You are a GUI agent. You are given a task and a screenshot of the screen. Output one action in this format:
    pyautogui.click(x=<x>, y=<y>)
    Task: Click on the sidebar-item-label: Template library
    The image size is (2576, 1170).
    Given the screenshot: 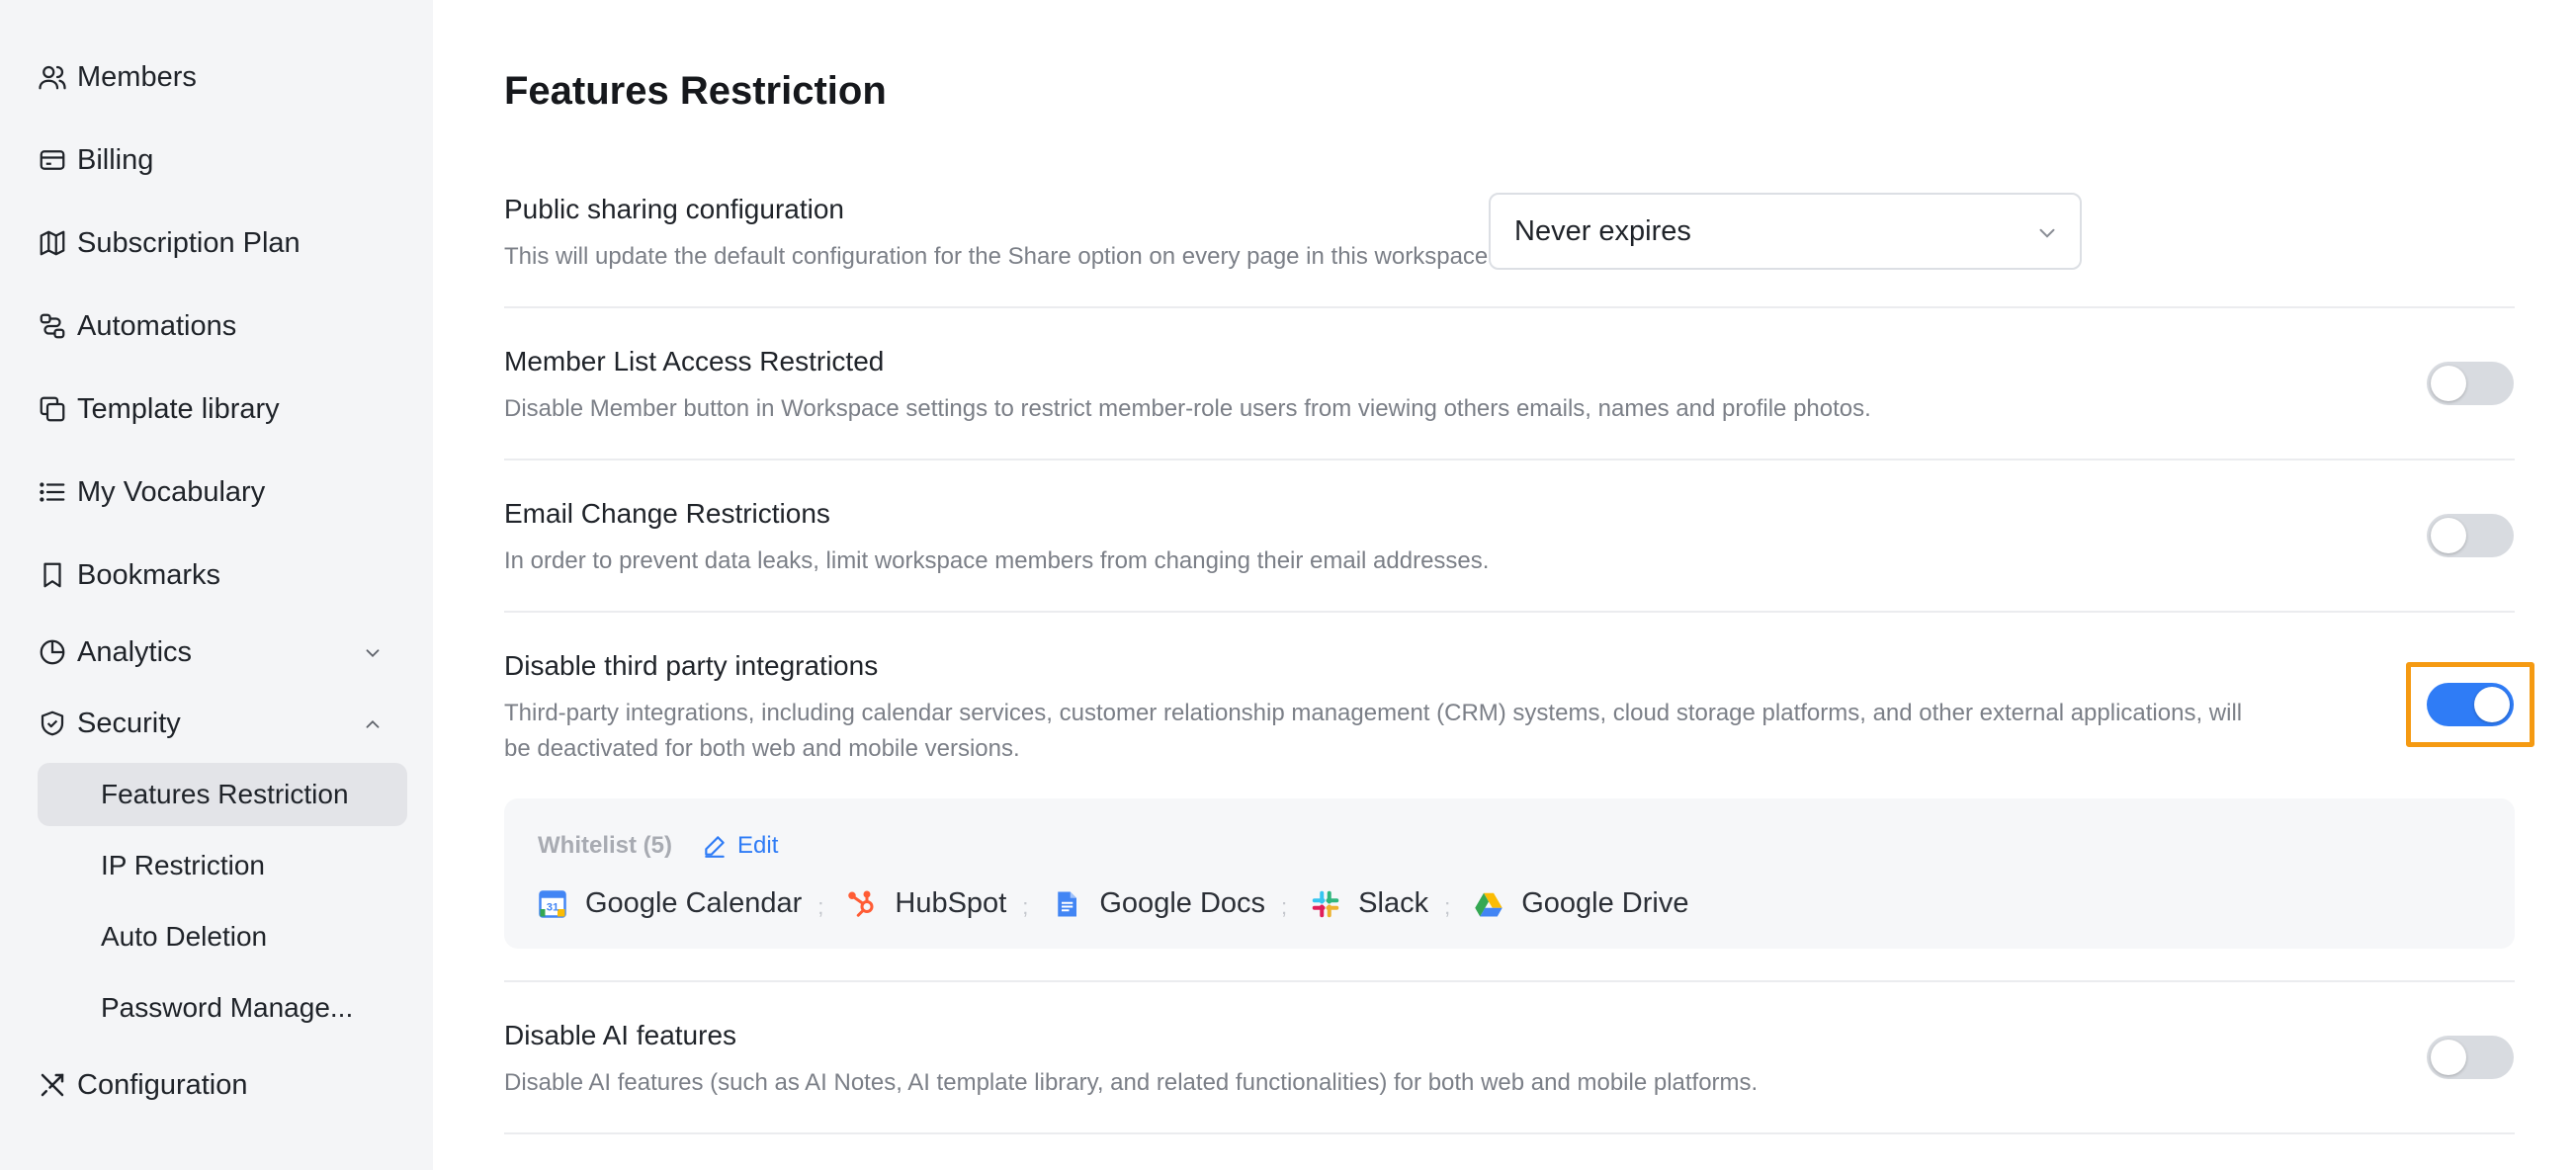 What is the action you would take?
    pyautogui.click(x=178, y=408)
    